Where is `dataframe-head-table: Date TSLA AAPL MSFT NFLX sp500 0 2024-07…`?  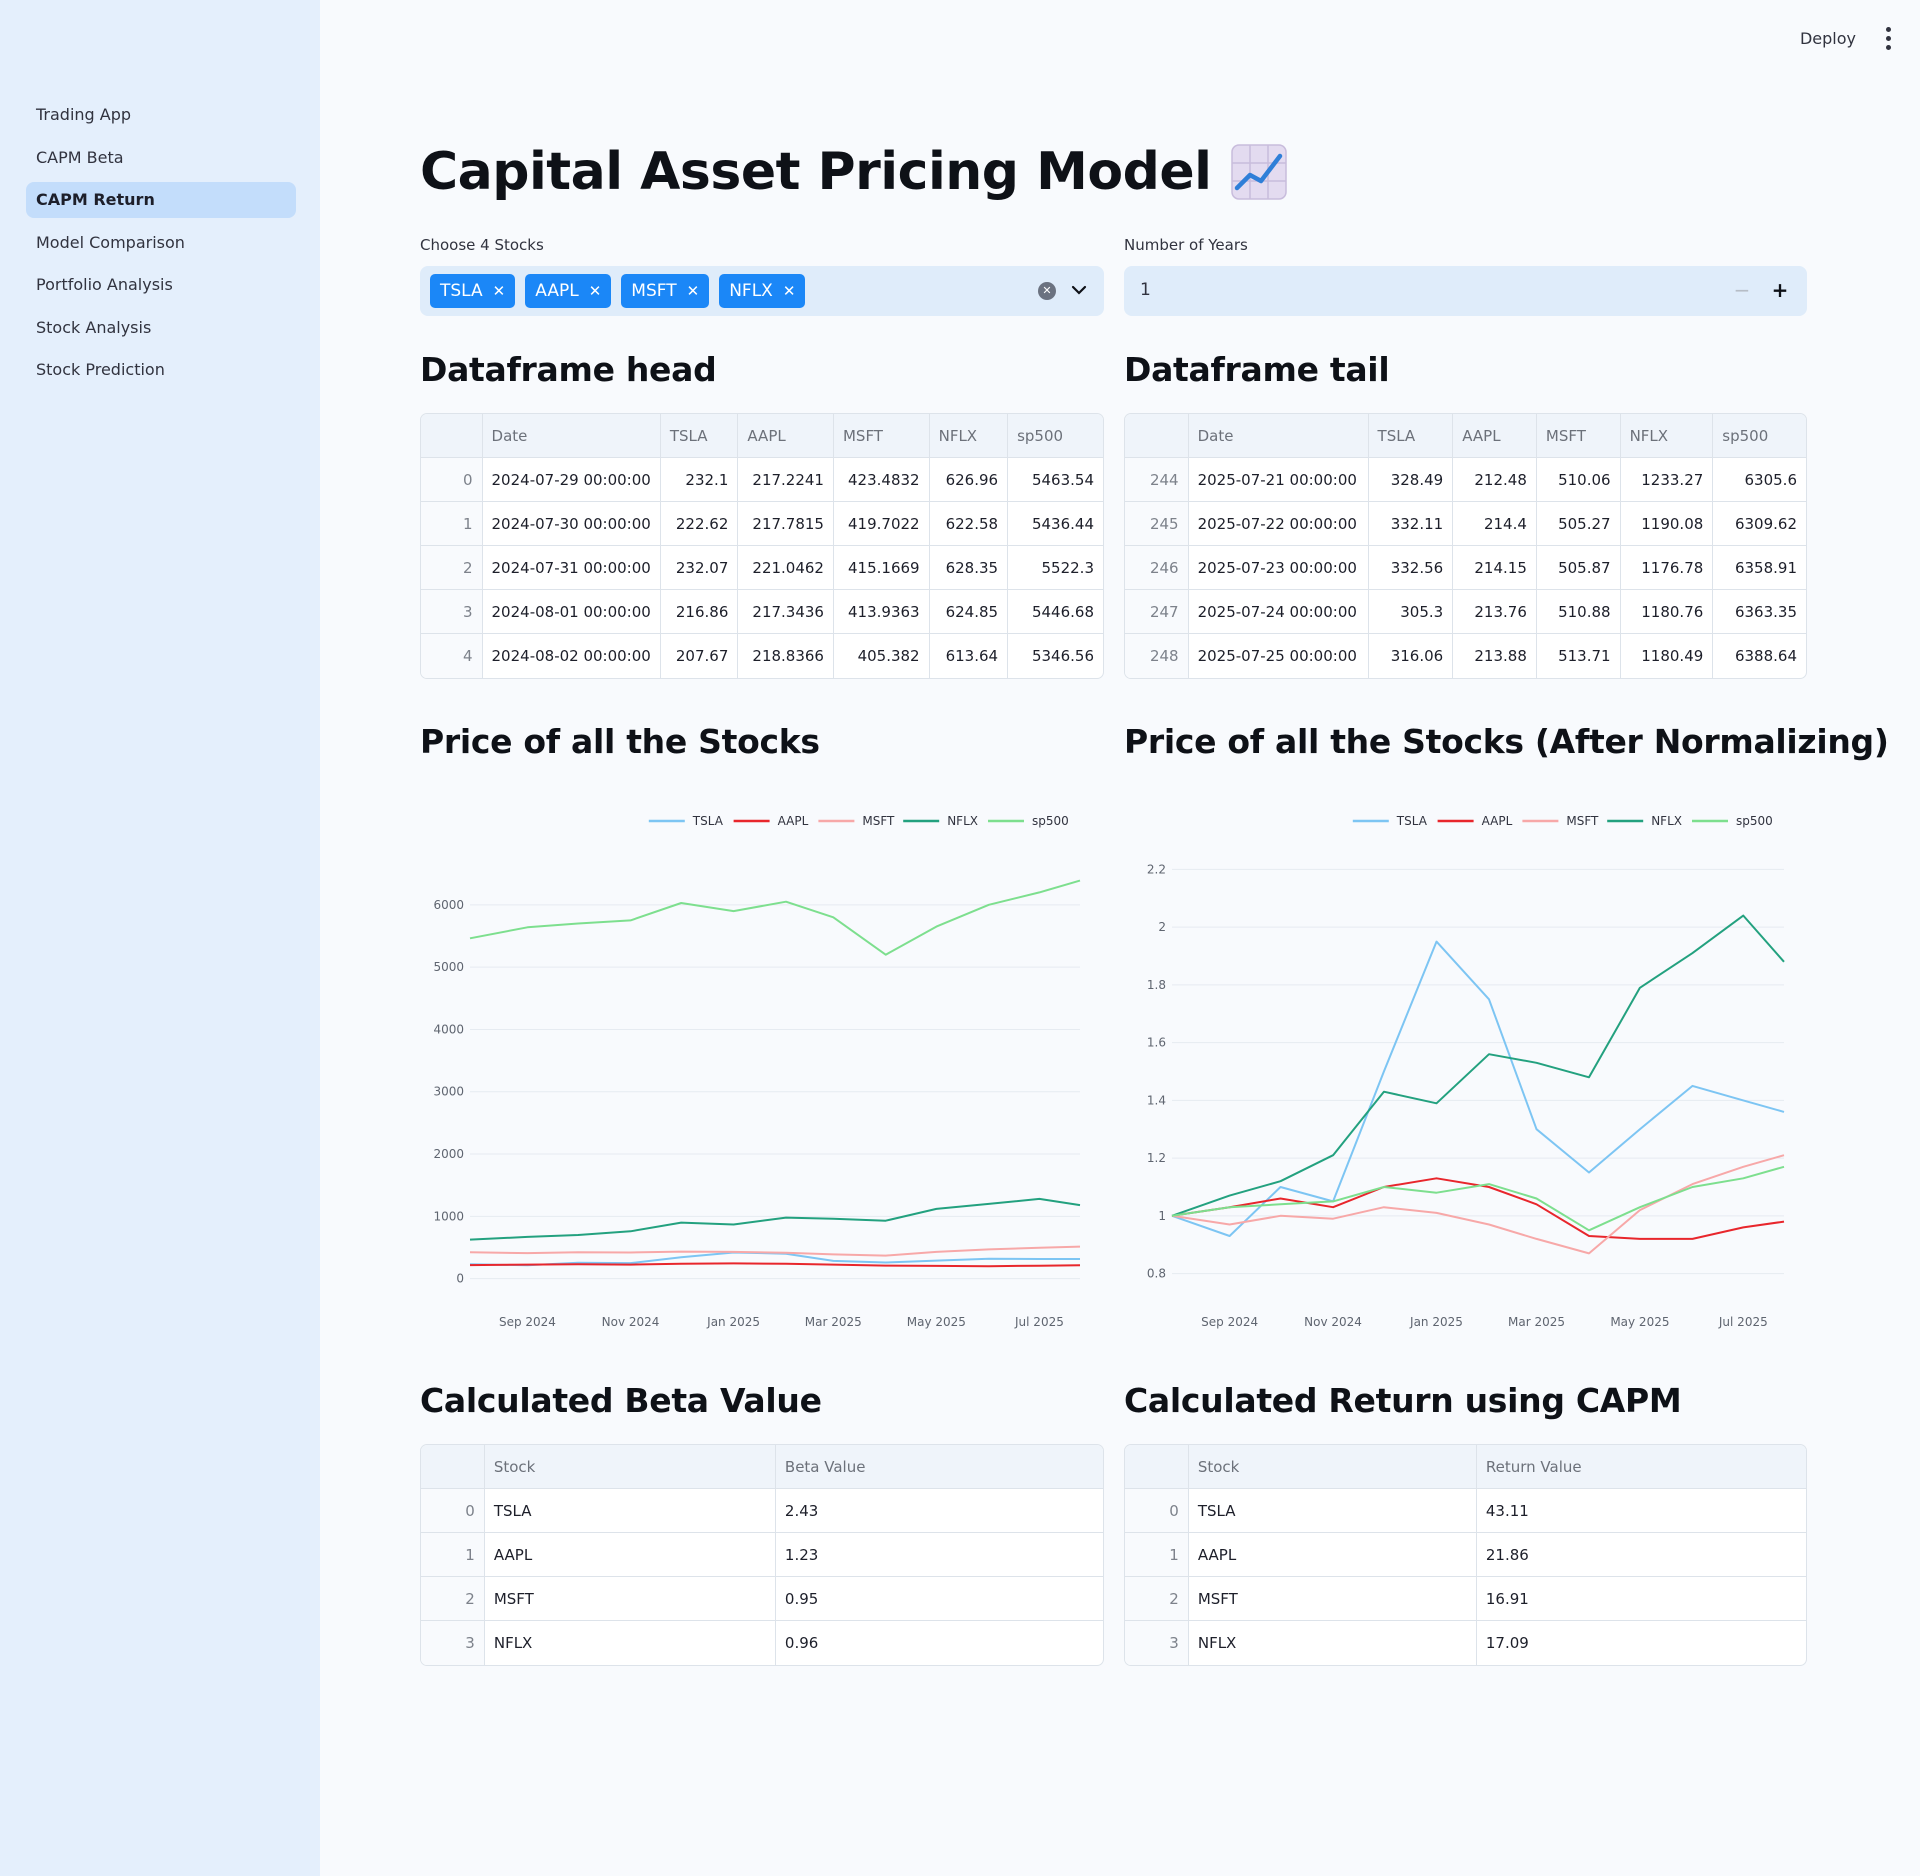
dataframe-head-table: Date TSLA AAPL MSFT NFLX sp500 0 2024-07… is located at coordinates (762, 546).